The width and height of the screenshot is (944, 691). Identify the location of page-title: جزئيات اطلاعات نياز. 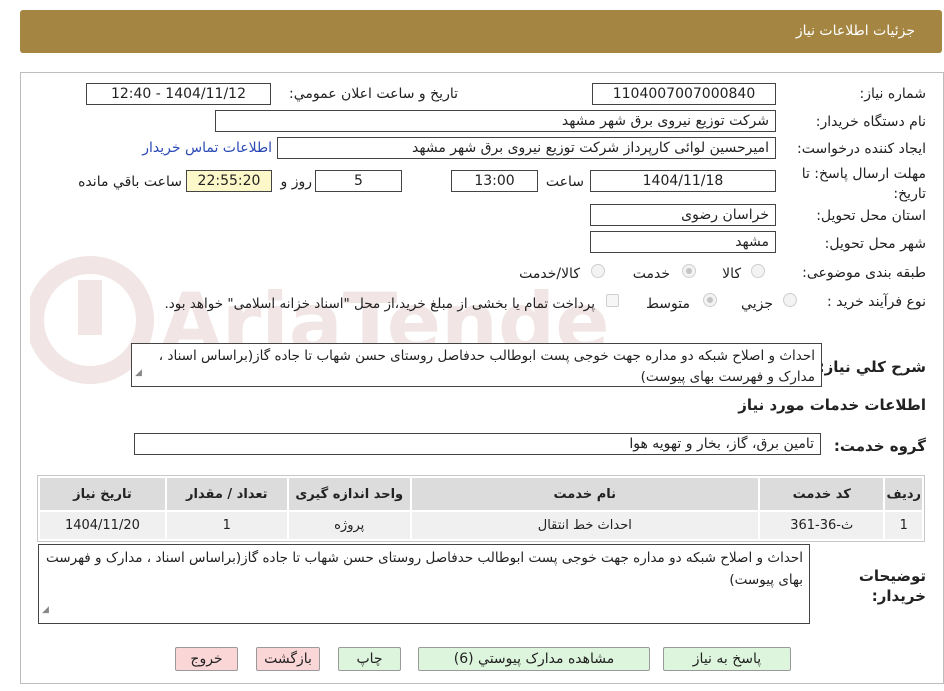
(855, 31).